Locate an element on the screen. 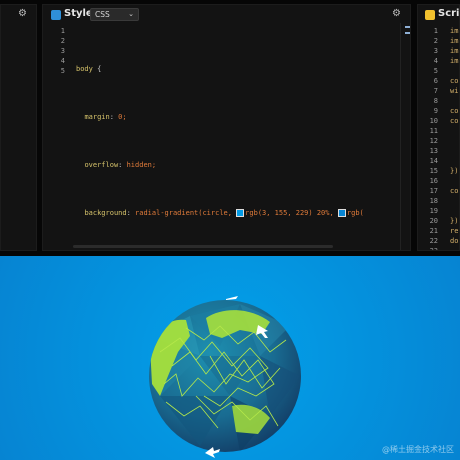 This screenshot has height=460, width=460. line-number: 23 is located at coordinates (433, 249).